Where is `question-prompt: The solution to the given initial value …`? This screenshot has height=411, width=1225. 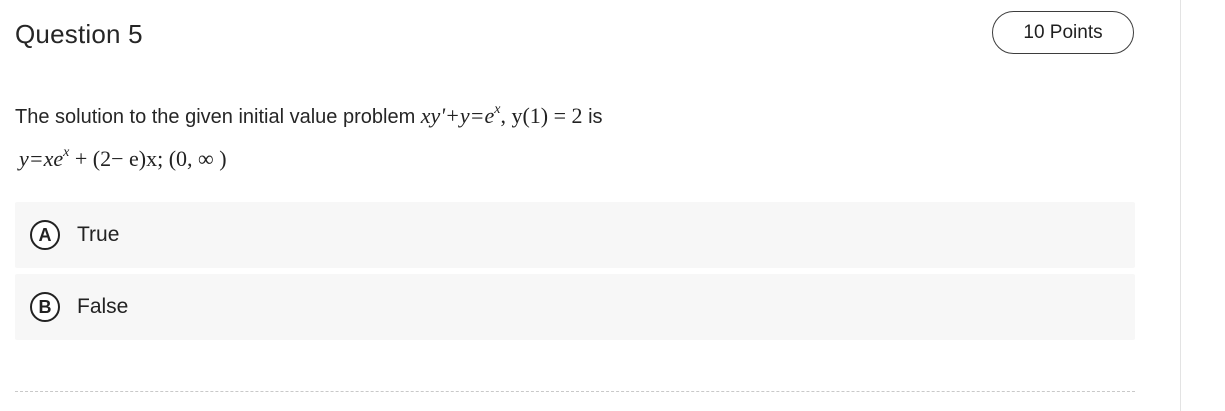 question-prompt: The solution to the given initial value … is located at coordinates (309, 116).